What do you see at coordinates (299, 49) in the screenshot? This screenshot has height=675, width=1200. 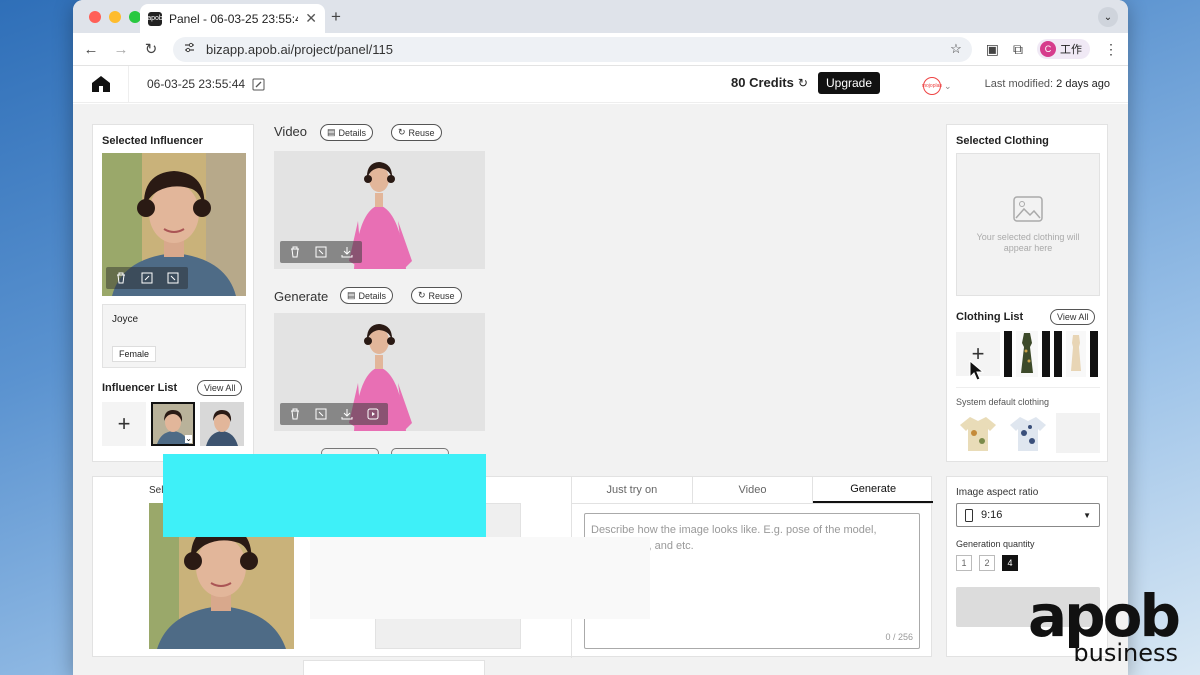 I see `url-text: bizapp.apob.ai/project/panel/115` at bounding box center [299, 49].